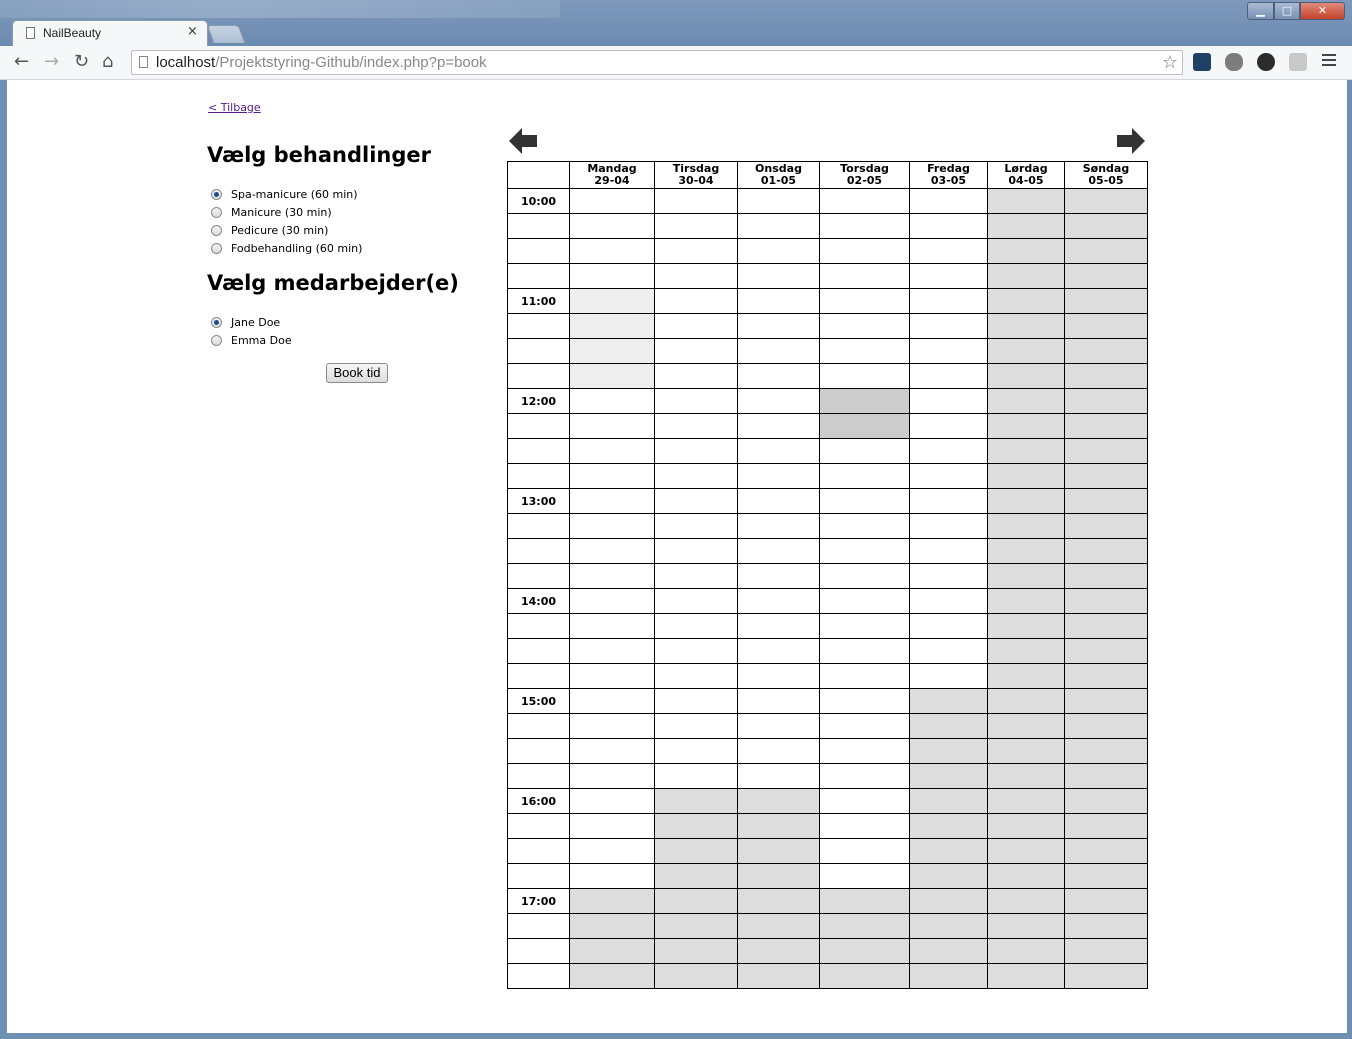  What do you see at coordinates (286, 248) in the screenshot?
I see `treatment-option: Fodbehandling (60 min)` at bounding box center [286, 248].